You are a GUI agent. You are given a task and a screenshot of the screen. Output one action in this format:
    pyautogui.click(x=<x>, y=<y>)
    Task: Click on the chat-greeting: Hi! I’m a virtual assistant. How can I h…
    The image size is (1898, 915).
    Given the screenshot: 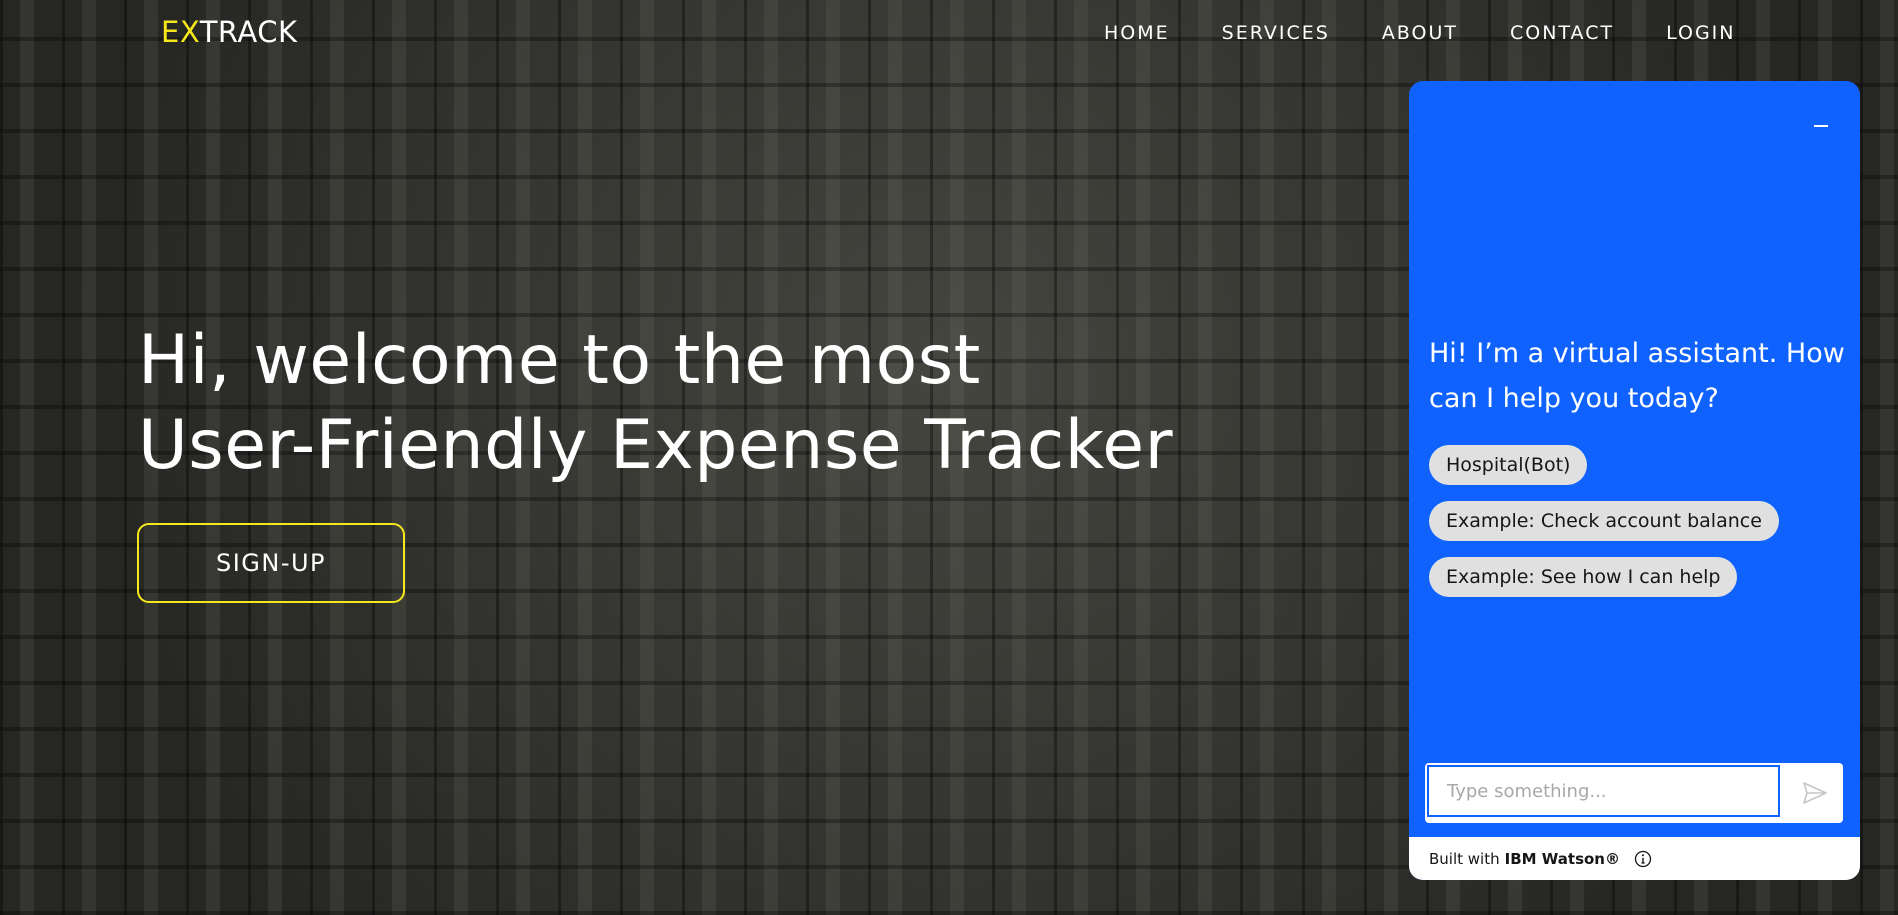 What is the action you would take?
    pyautogui.click(x=1637, y=376)
    